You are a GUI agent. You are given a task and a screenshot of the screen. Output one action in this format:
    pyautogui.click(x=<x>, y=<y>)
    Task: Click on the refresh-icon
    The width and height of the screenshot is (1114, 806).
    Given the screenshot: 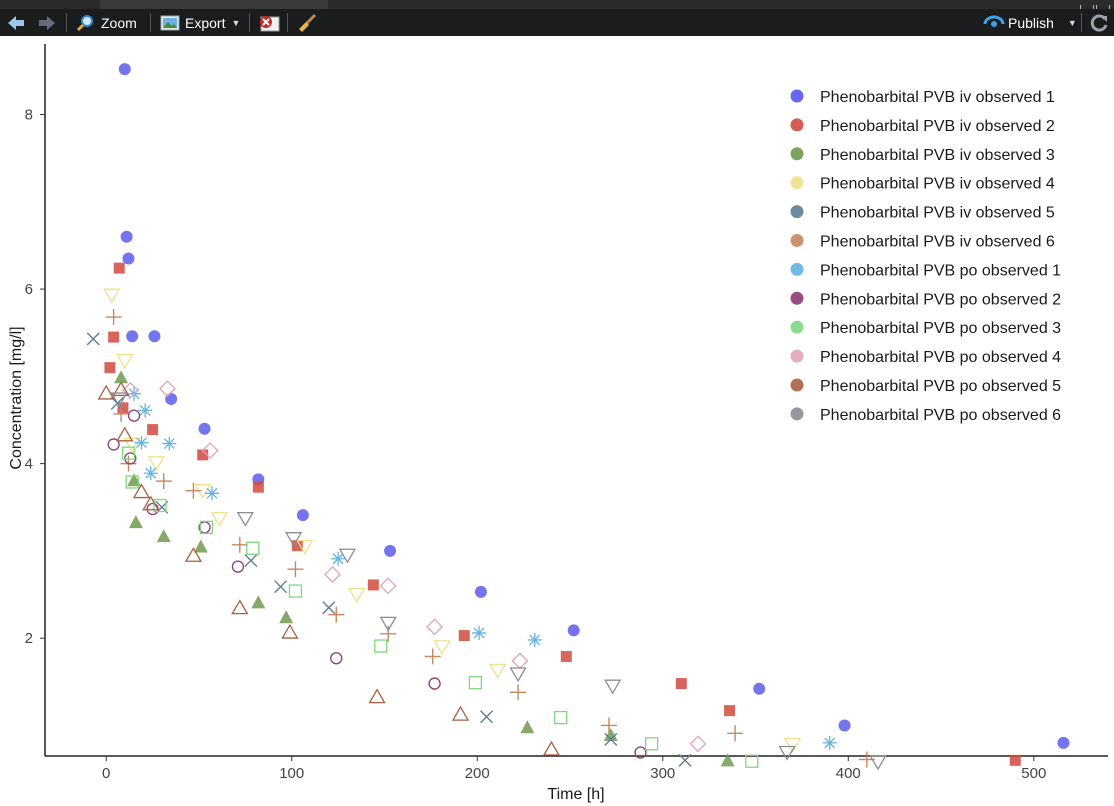 What is the action you would take?
    pyautogui.click(x=1099, y=23)
    